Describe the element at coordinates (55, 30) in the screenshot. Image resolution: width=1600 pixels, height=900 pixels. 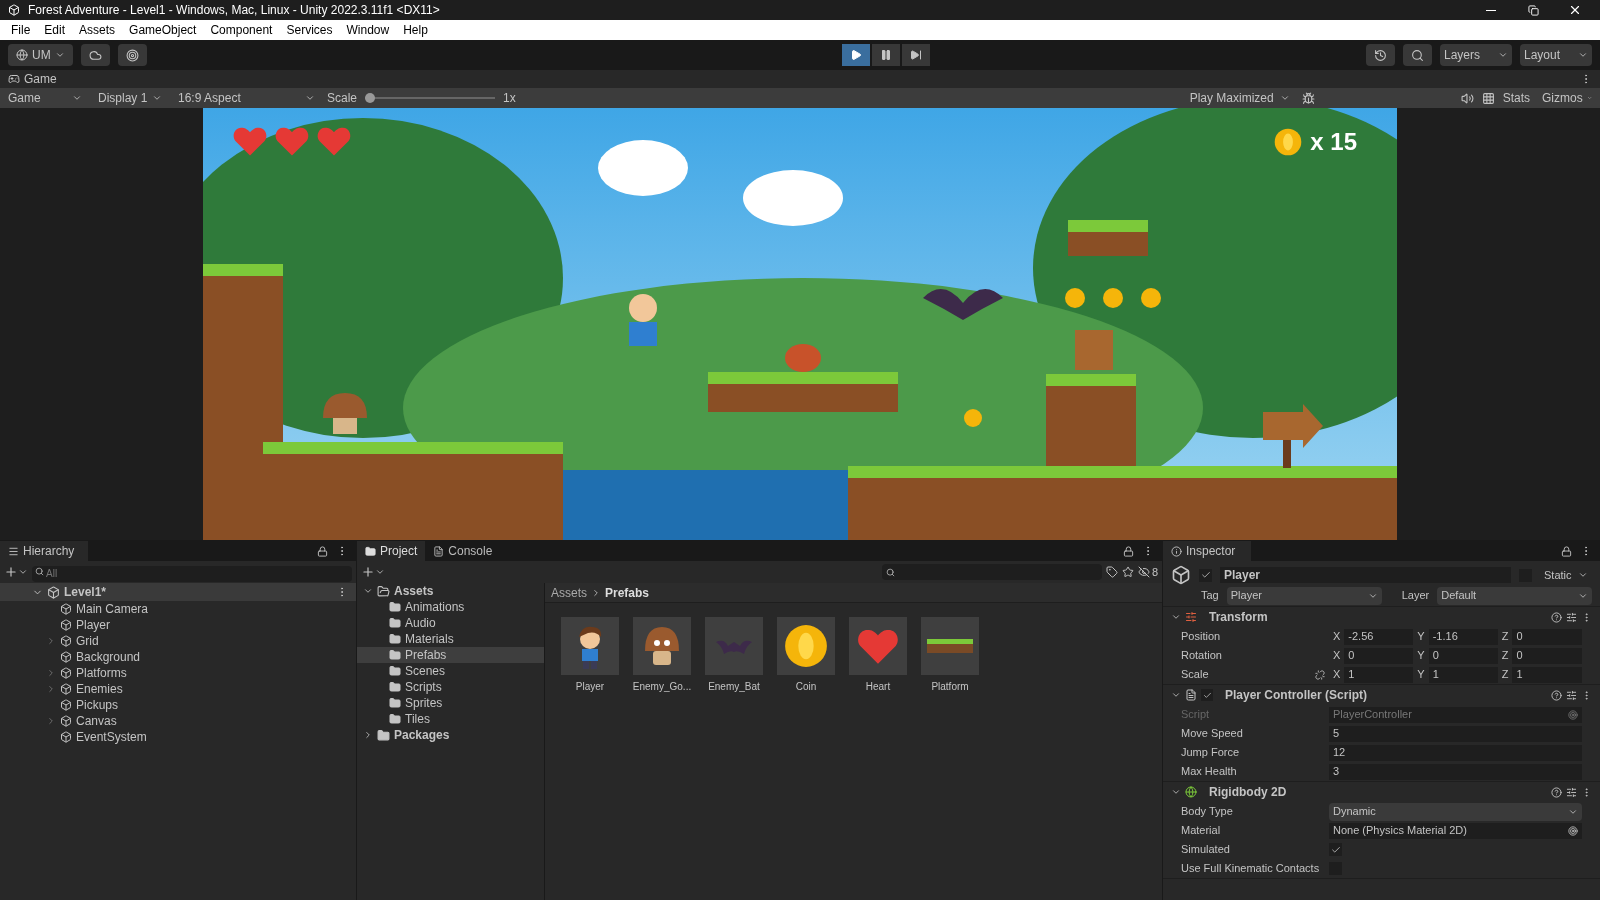
I see `menu-item: Edit` at that location.